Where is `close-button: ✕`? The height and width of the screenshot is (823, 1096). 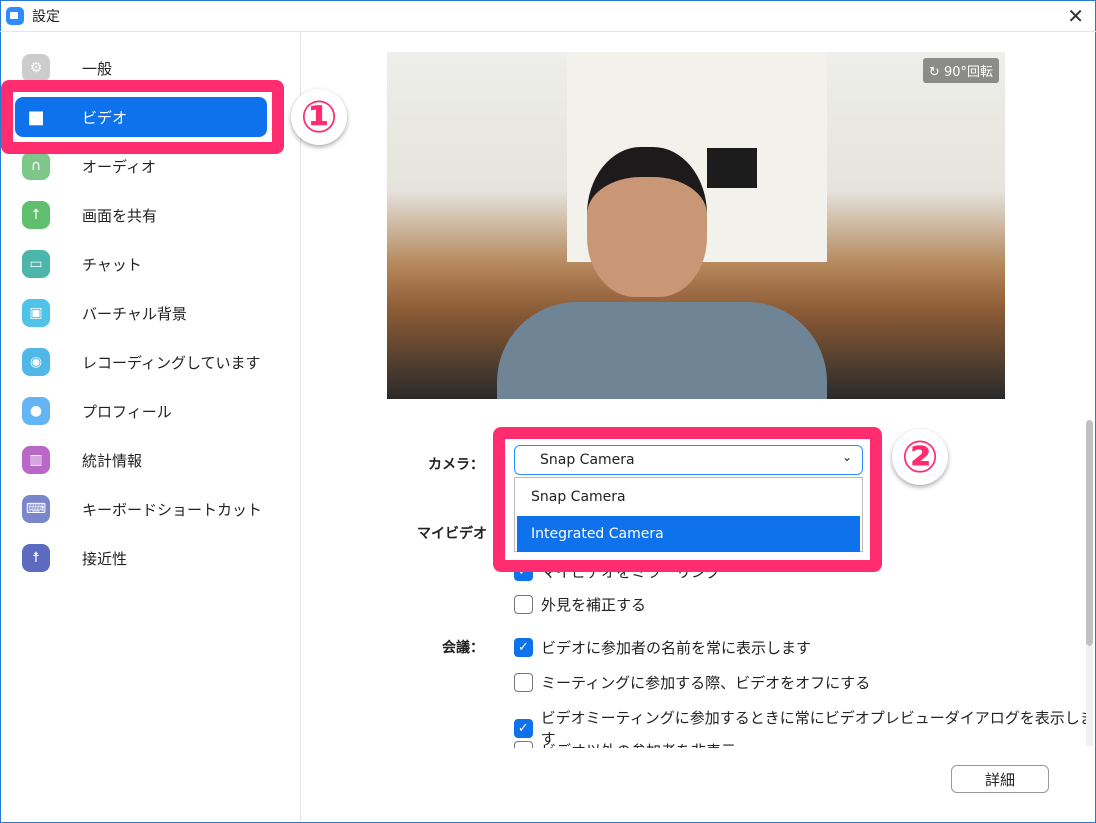
close-button: ✕ is located at coordinates (1075, 16).